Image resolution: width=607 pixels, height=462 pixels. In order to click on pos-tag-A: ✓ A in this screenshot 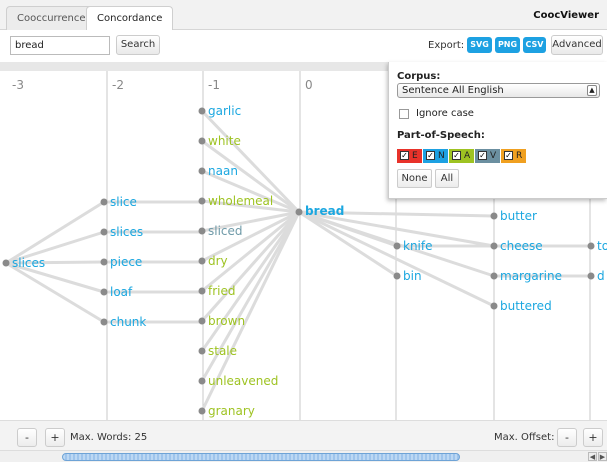, I will do `click(461, 156)`.